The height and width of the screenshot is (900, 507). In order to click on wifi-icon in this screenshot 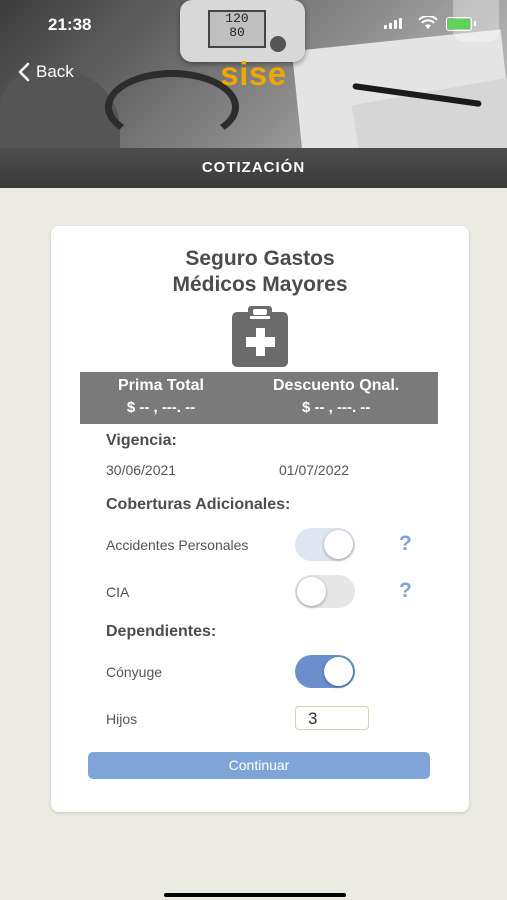, I will do `click(428, 22)`.